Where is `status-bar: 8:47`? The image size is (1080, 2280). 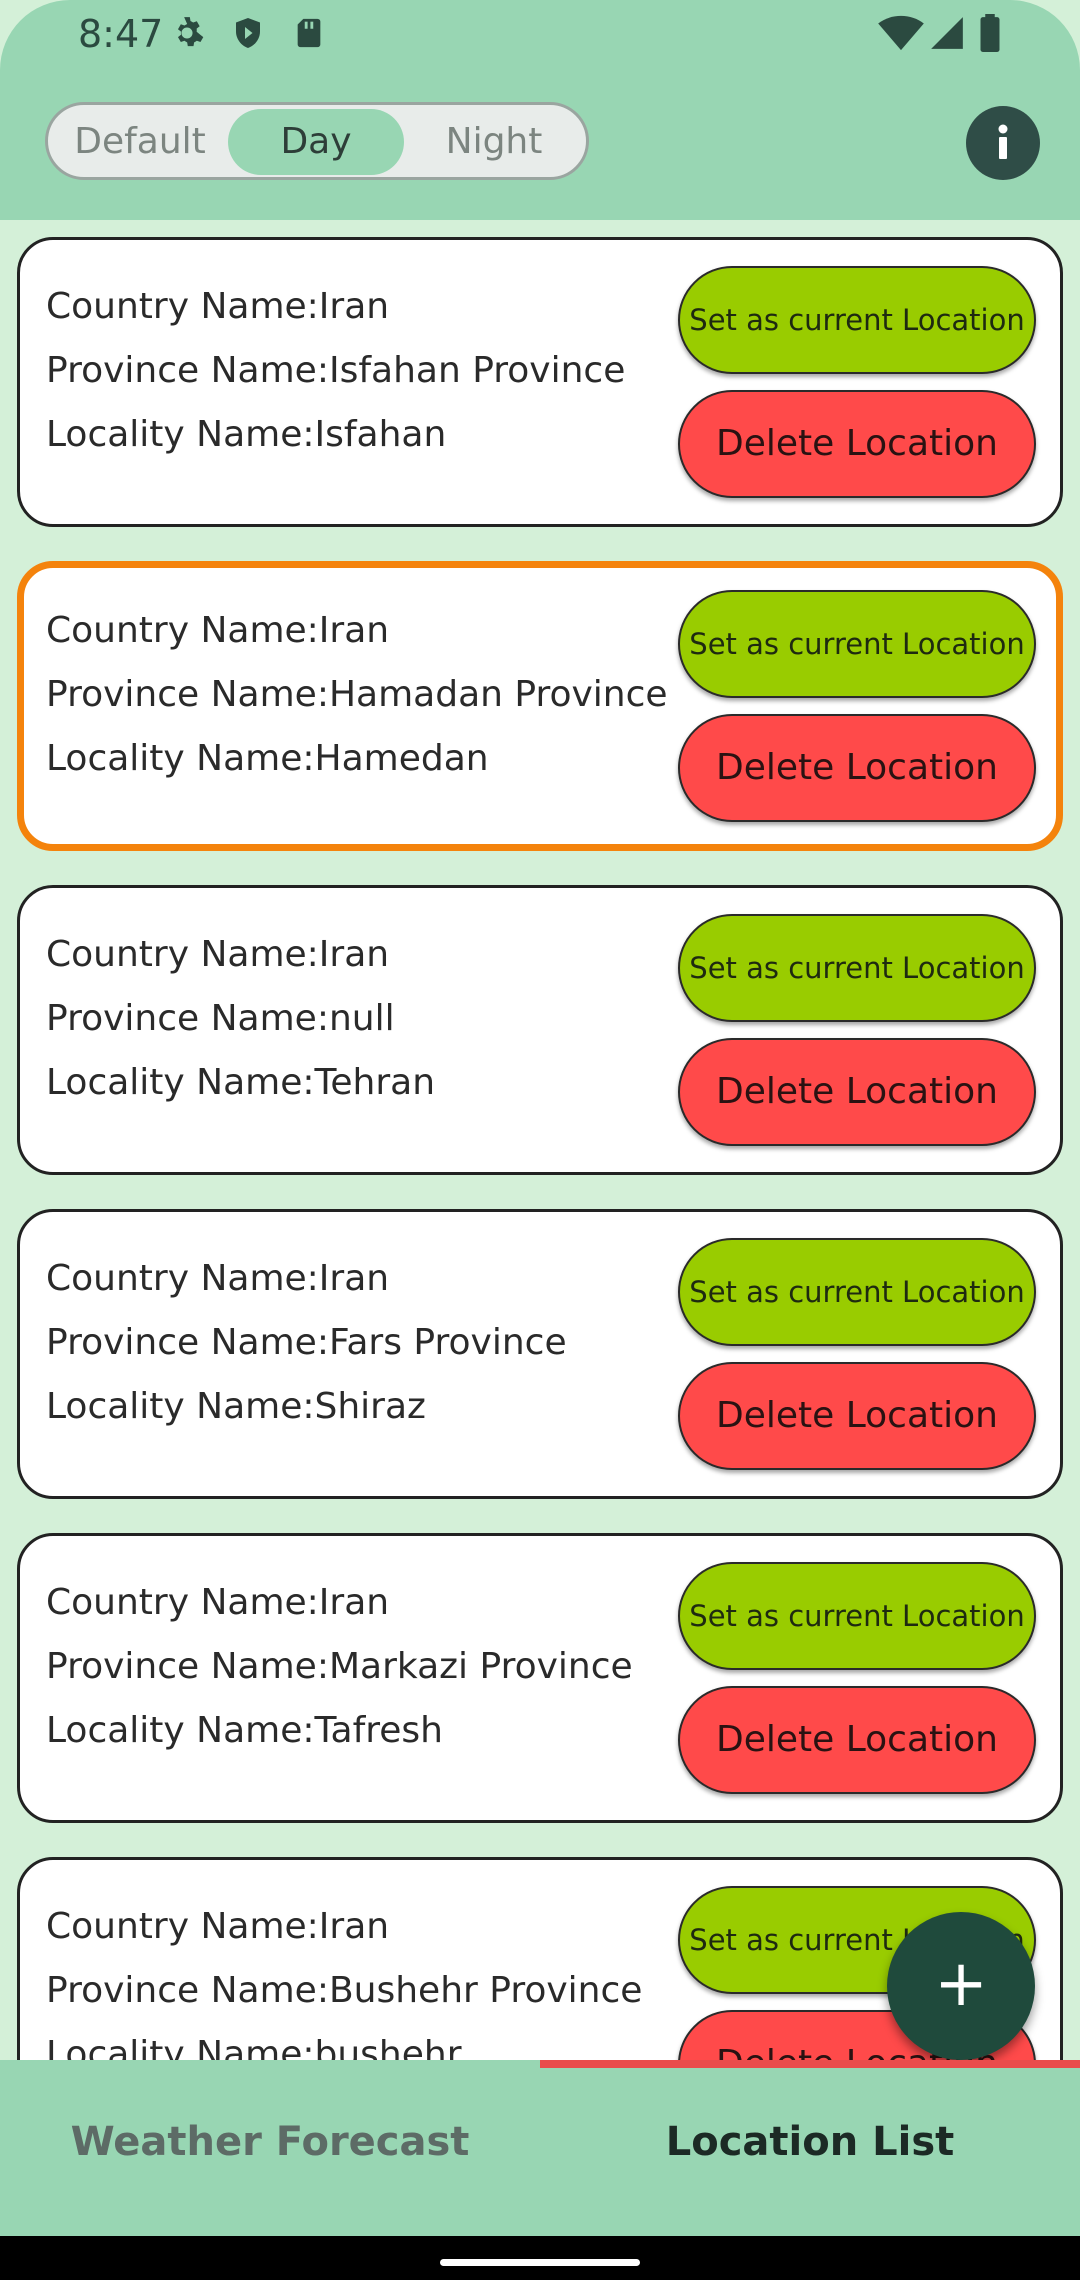 status-bar: 8:47 is located at coordinates (540, 36).